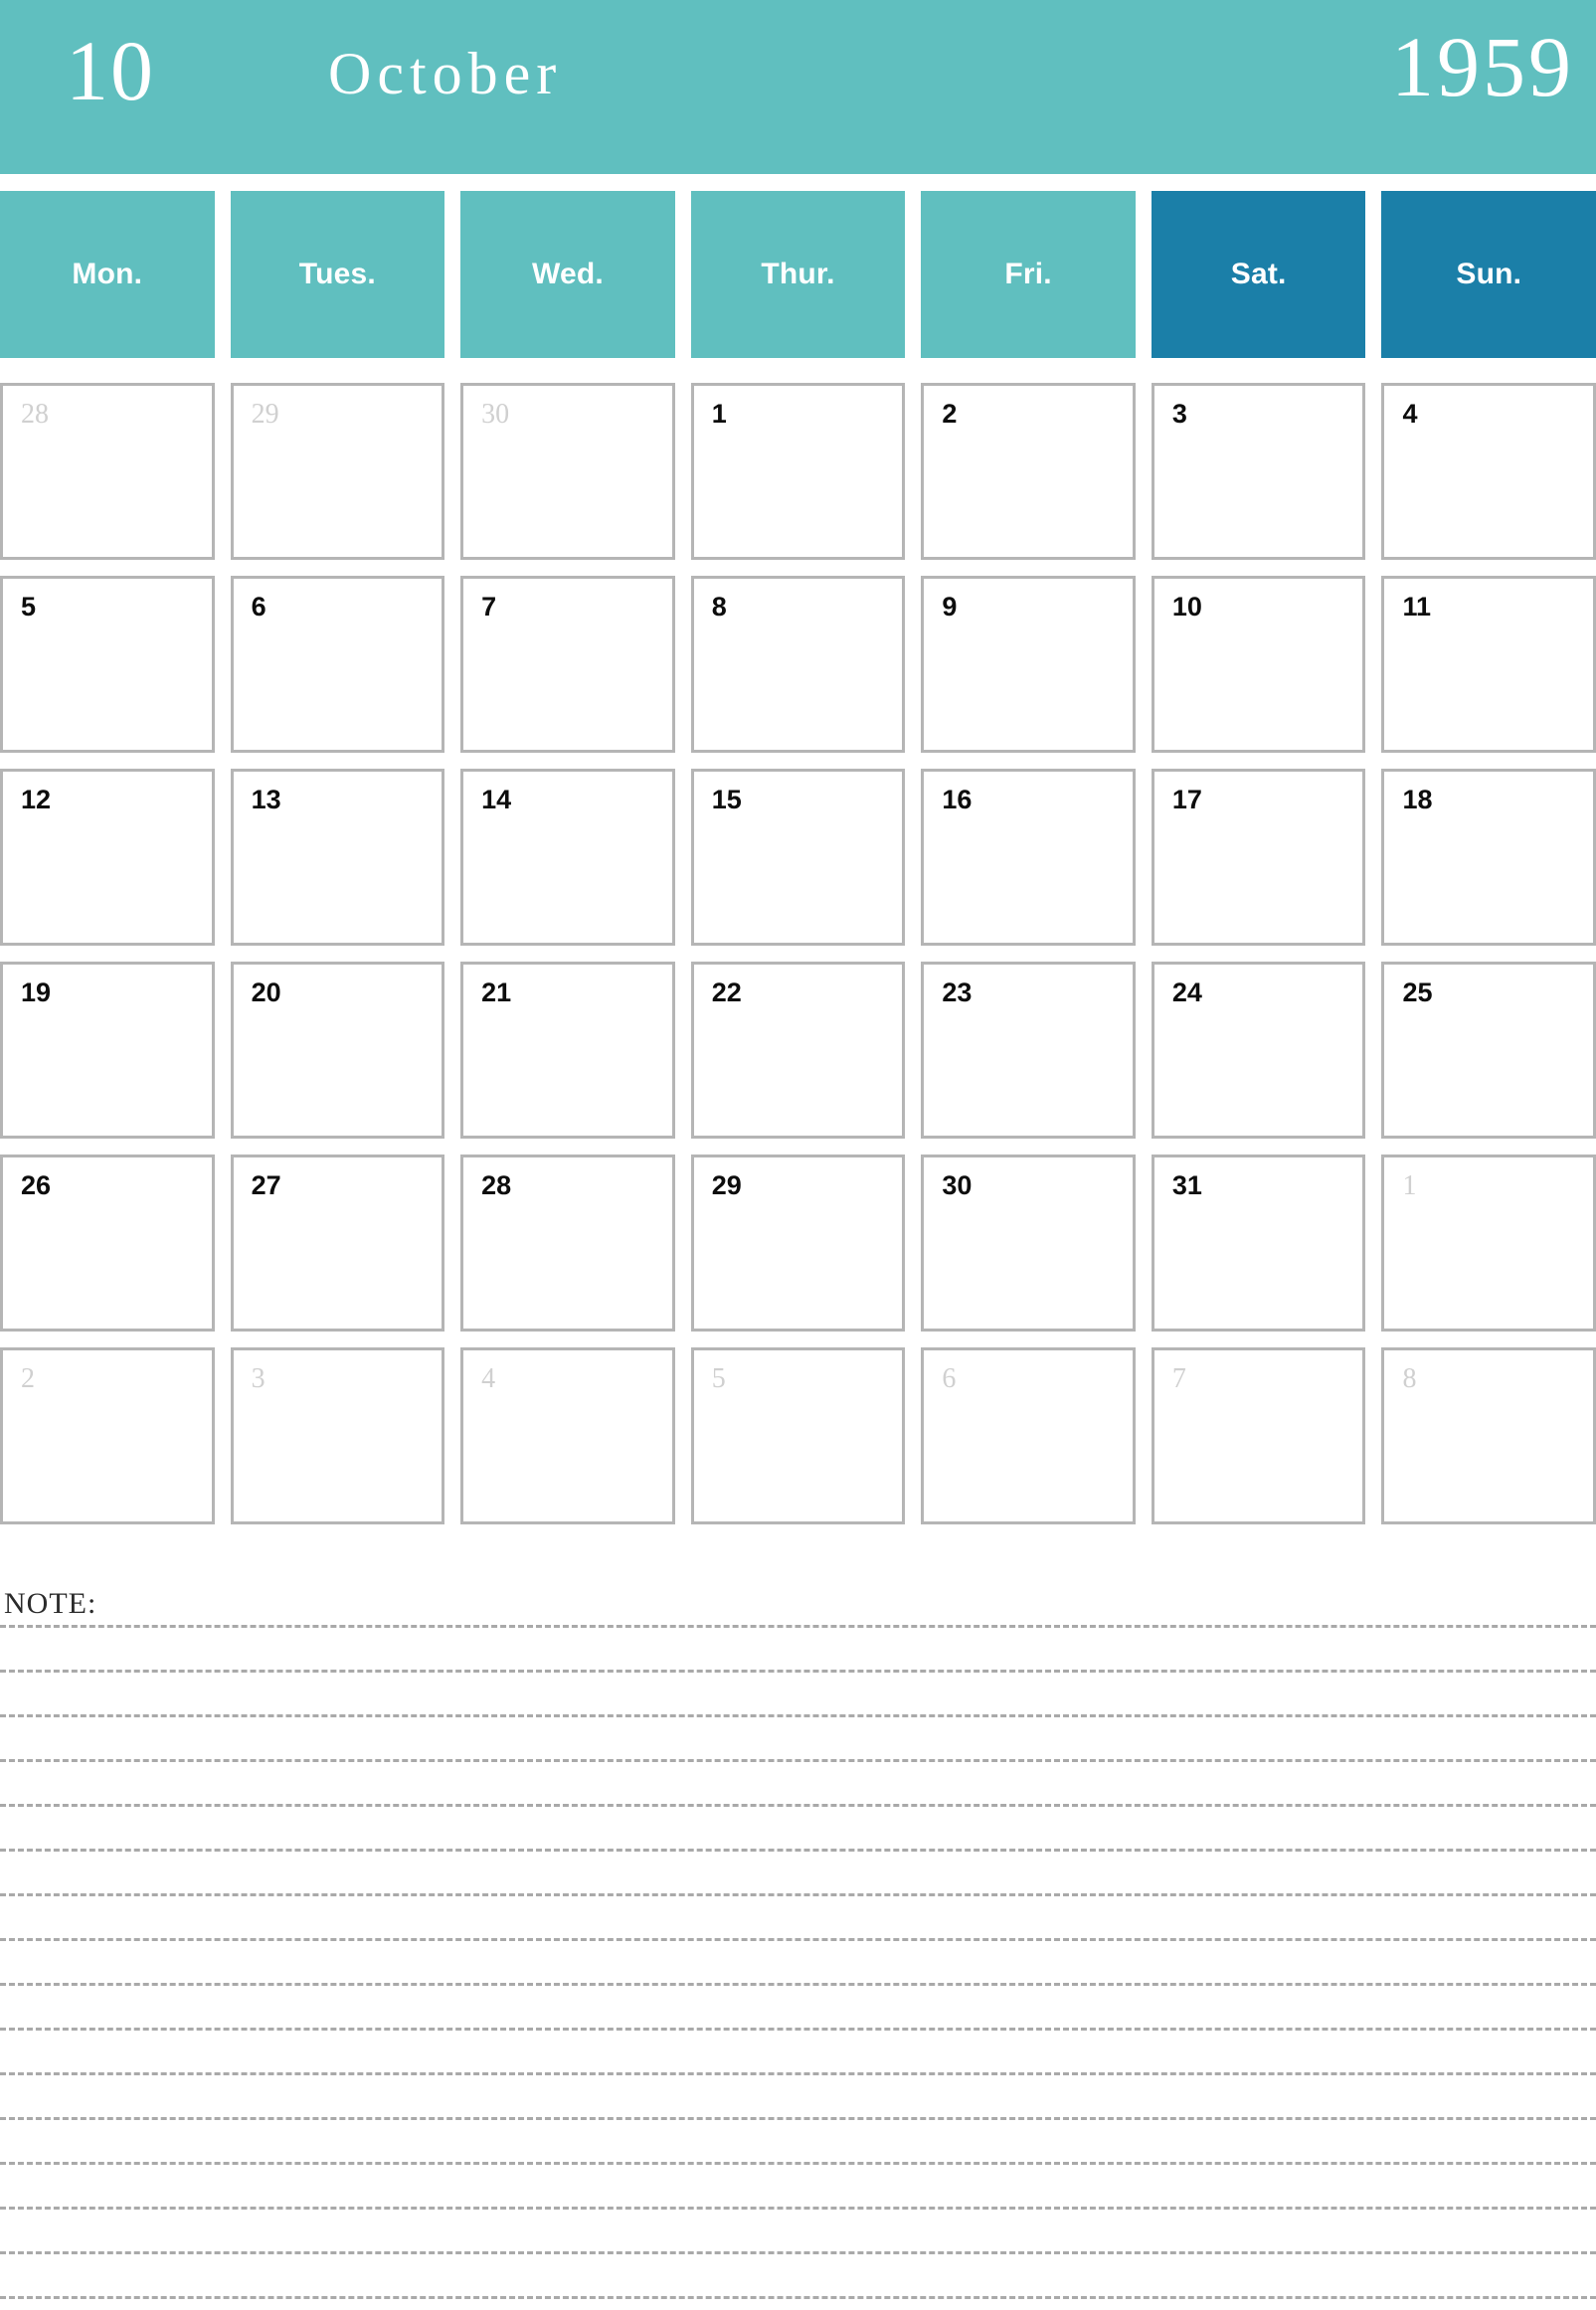  Describe the element at coordinates (798, 1244) in the screenshot. I see `day-cell: 29` at that location.